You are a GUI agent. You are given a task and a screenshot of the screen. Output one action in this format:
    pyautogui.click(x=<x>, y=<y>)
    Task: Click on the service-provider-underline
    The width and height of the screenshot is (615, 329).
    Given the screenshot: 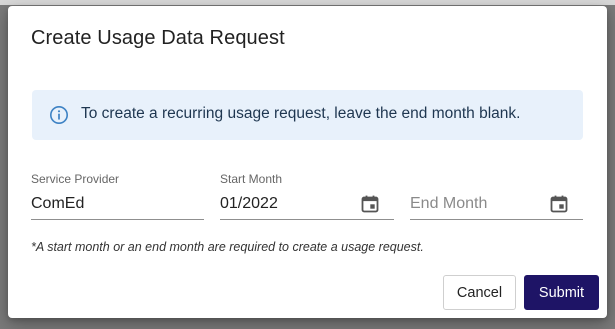 What is the action you would take?
    pyautogui.click(x=117, y=219)
    